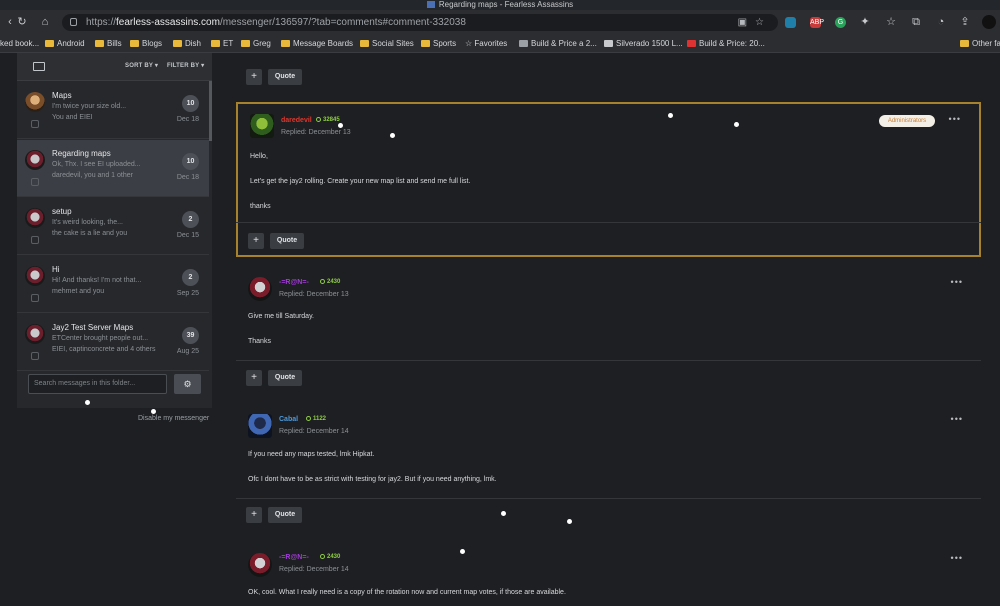 This screenshot has height=606, width=1000. Describe the element at coordinates (65, 43) in the screenshot. I see `bookmark-folder-android: Android` at that location.